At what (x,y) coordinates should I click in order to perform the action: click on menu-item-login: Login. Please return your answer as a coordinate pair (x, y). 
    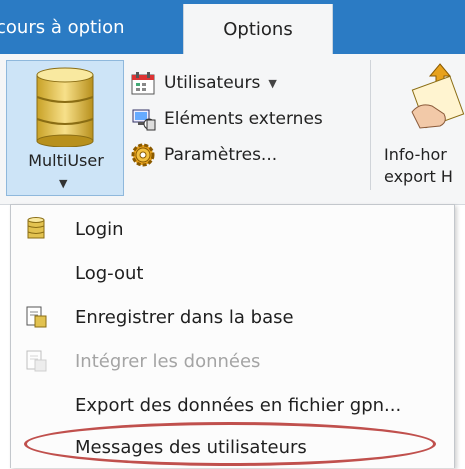
    Looking at the image, I should click on (232, 229).